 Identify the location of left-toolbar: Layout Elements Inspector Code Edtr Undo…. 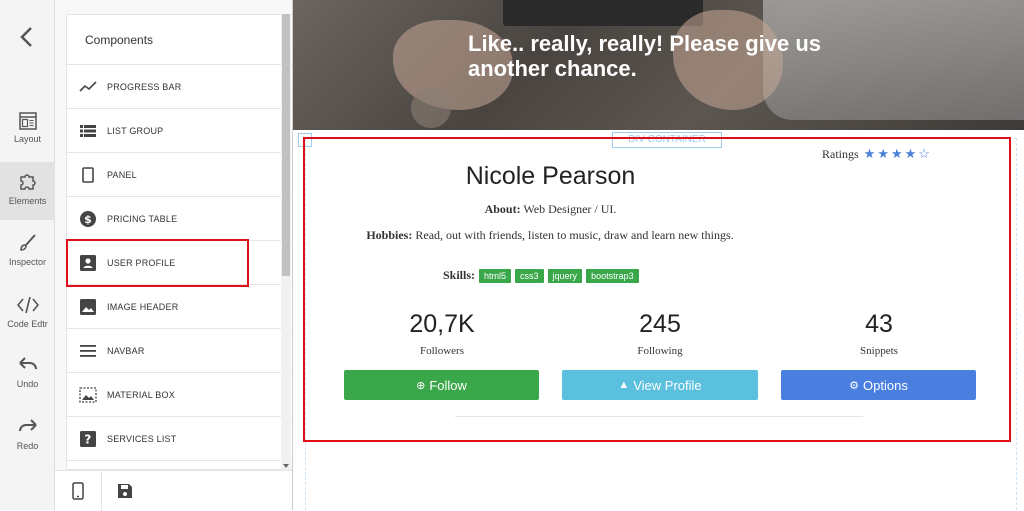
(27, 255).